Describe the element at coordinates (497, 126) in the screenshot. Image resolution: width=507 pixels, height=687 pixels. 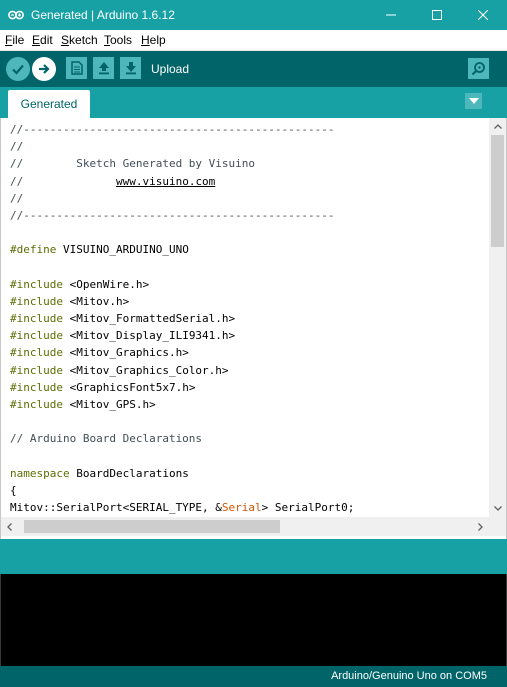
I see `scroll-up-arrow-icon` at that location.